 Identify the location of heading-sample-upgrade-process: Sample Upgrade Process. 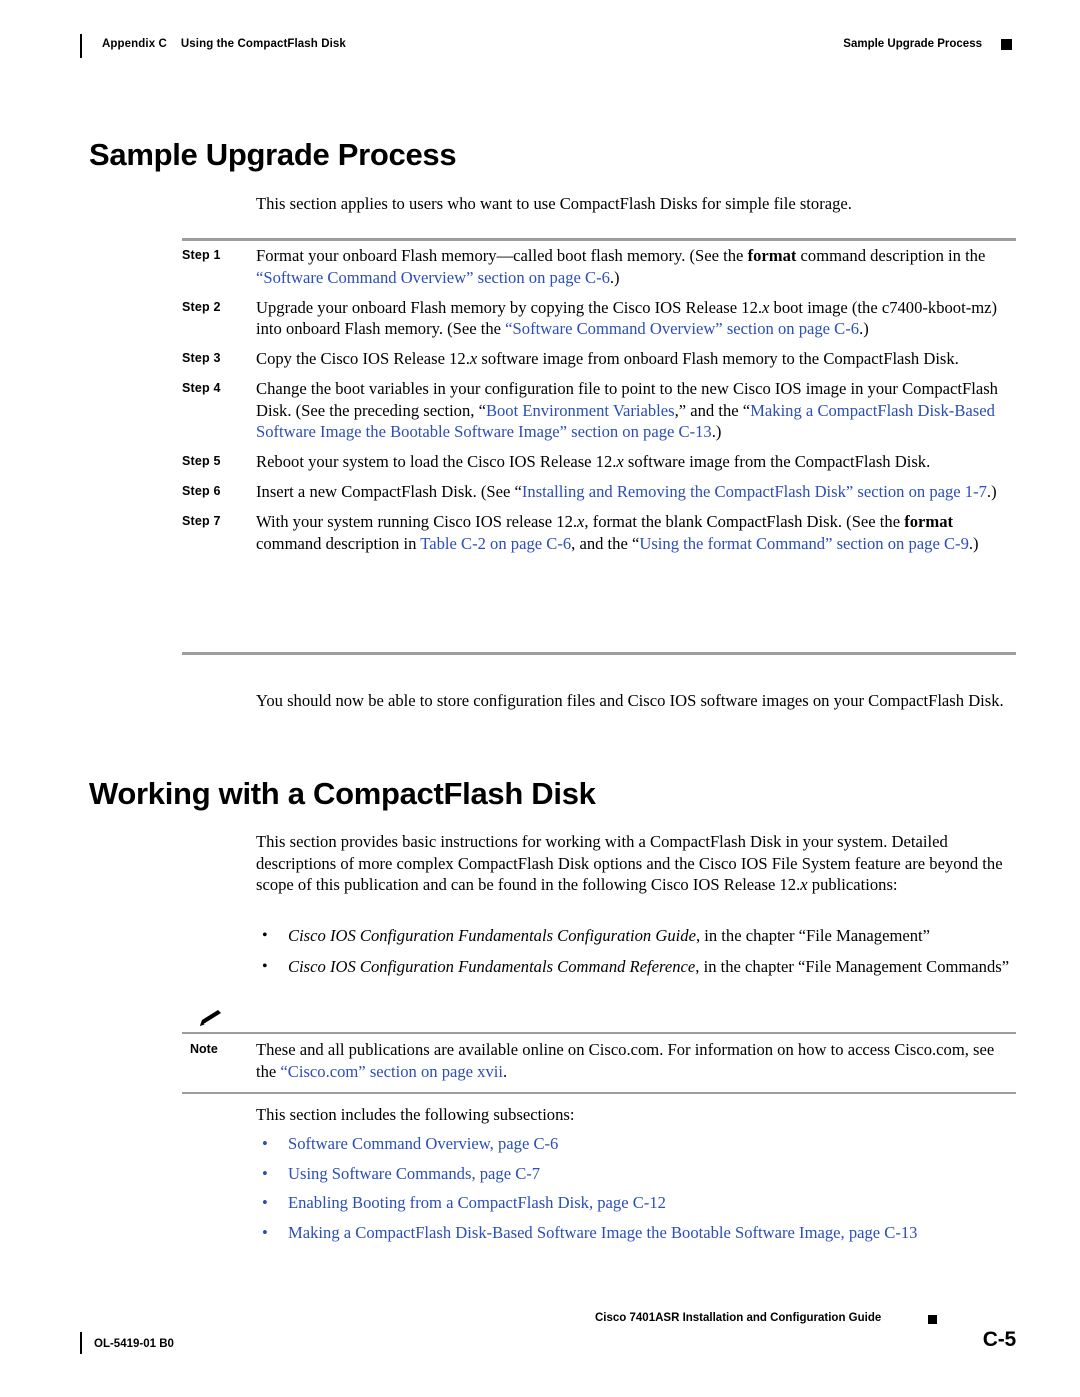
(273, 154).